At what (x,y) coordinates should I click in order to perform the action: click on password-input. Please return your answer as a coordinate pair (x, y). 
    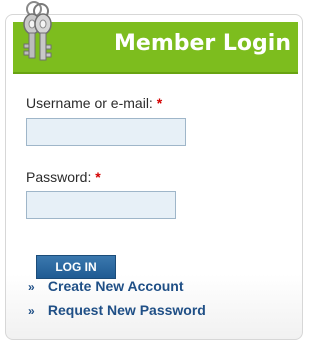
    Looking at the image, I should click on (101, 205).